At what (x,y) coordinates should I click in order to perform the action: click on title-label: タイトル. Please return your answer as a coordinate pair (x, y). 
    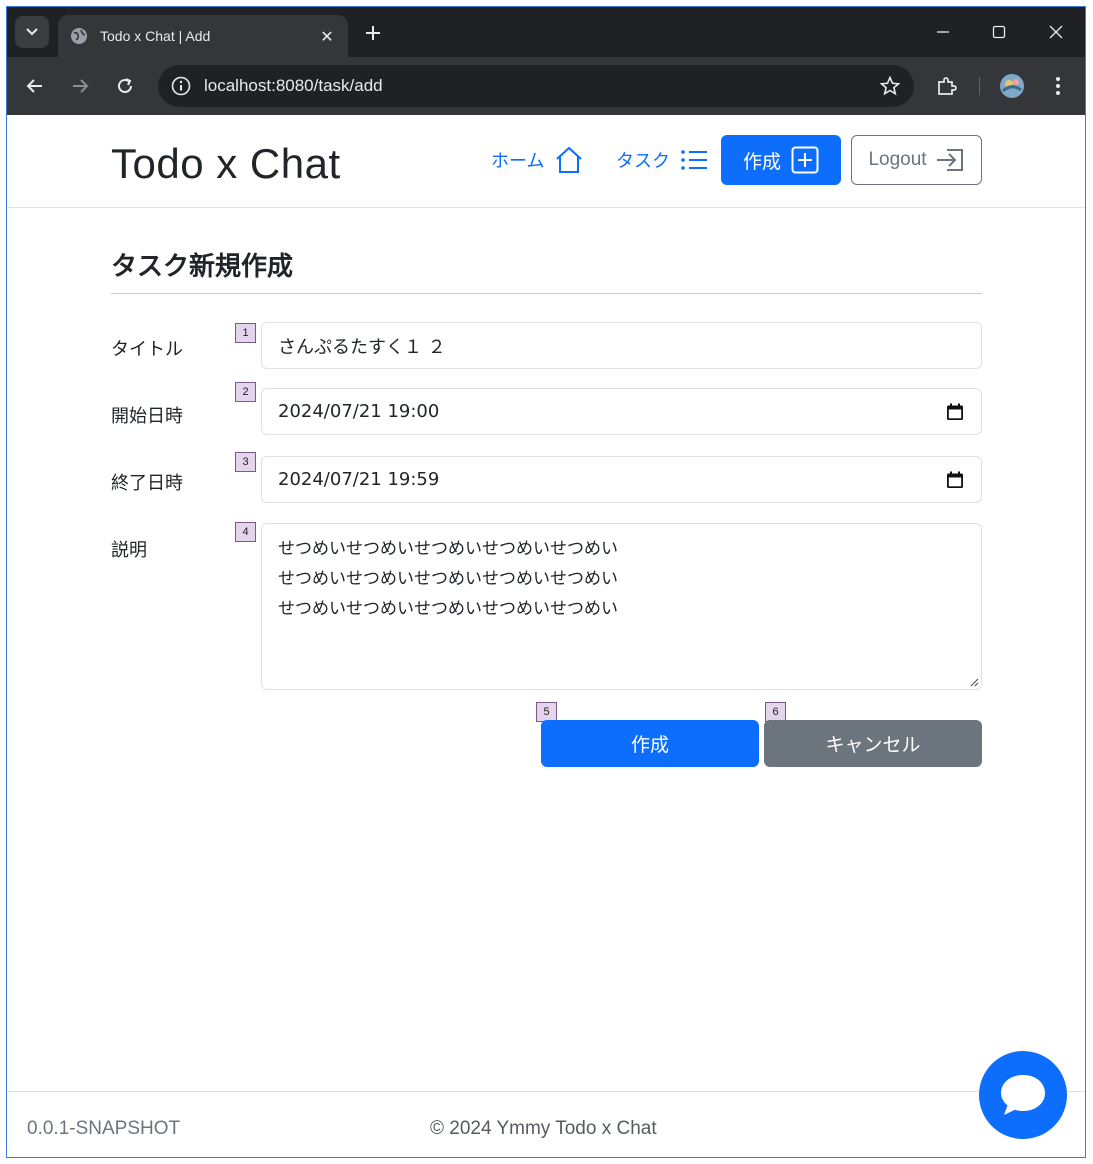
    Looking at the image, I should click on (147, 349).